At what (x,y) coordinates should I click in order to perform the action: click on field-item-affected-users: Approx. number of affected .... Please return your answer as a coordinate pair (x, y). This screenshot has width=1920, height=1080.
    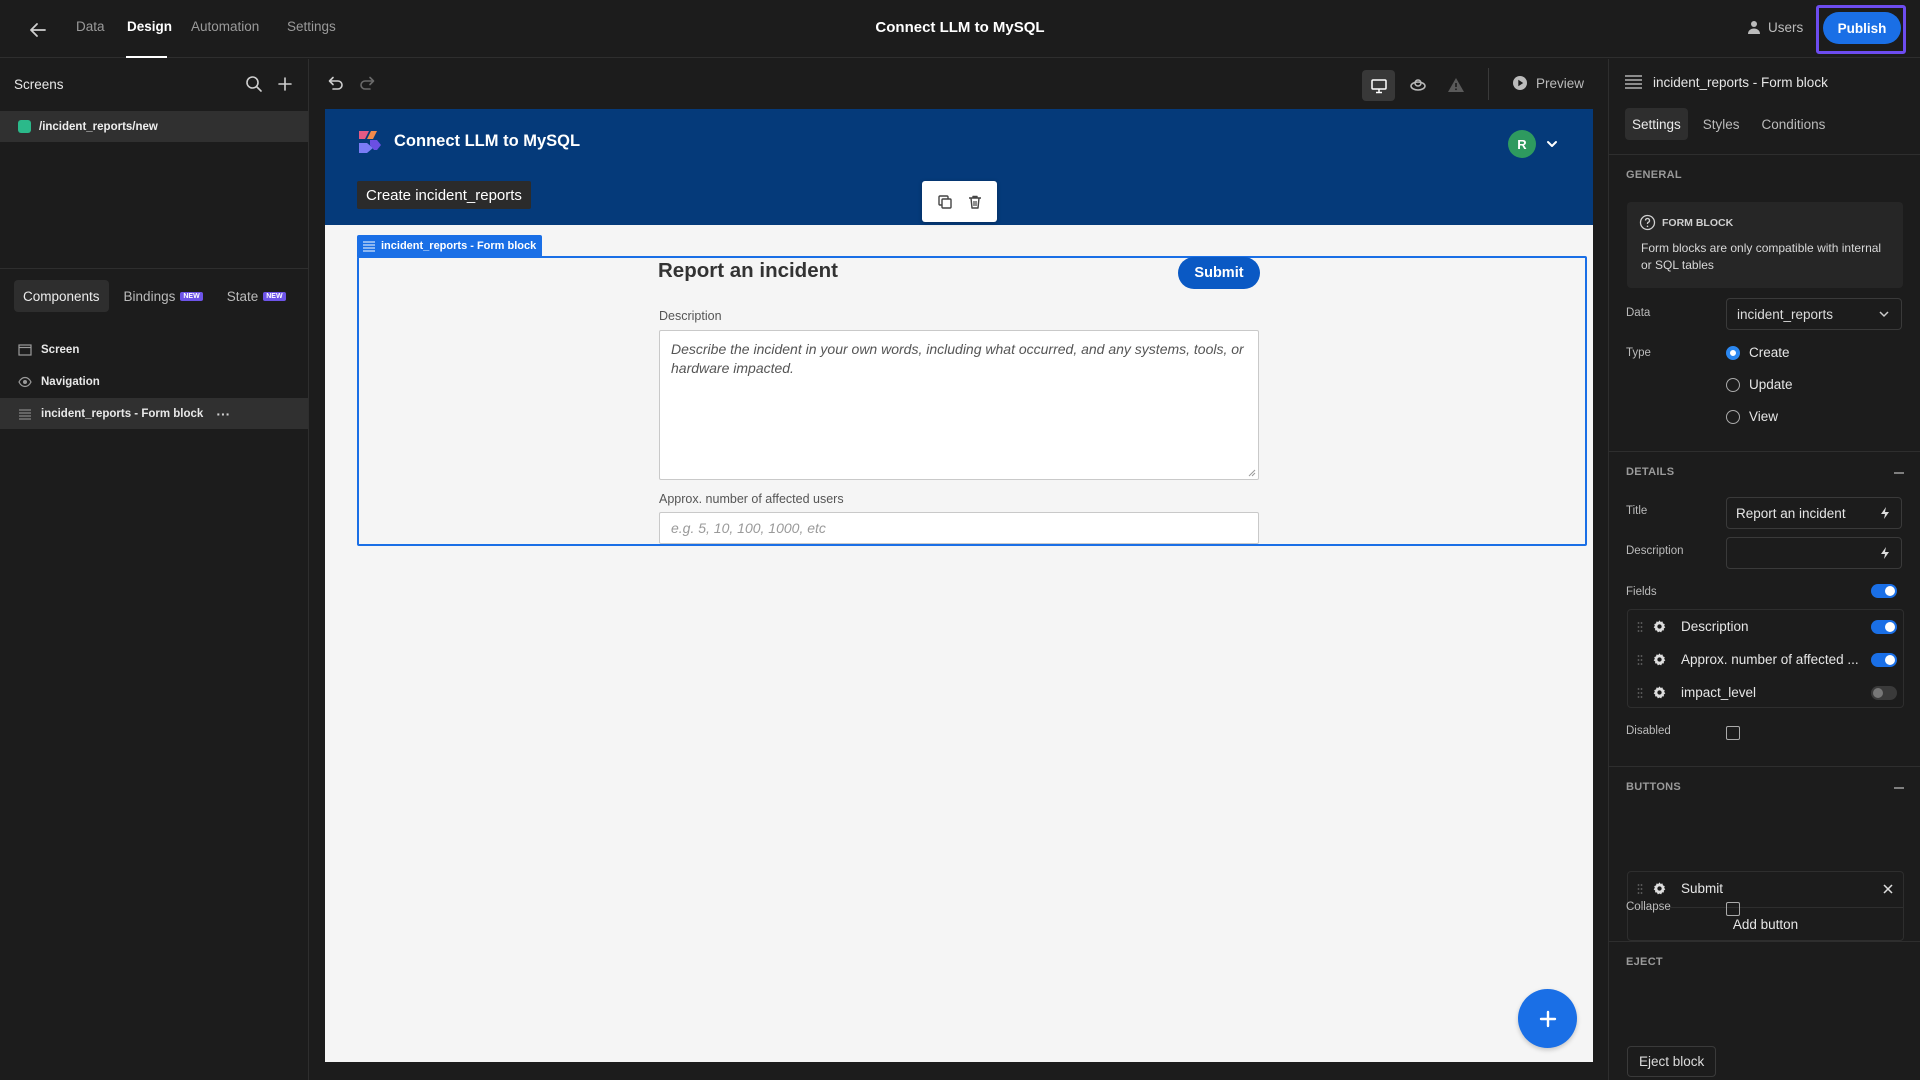
    Looking at the image, I should click on (1765, 659).